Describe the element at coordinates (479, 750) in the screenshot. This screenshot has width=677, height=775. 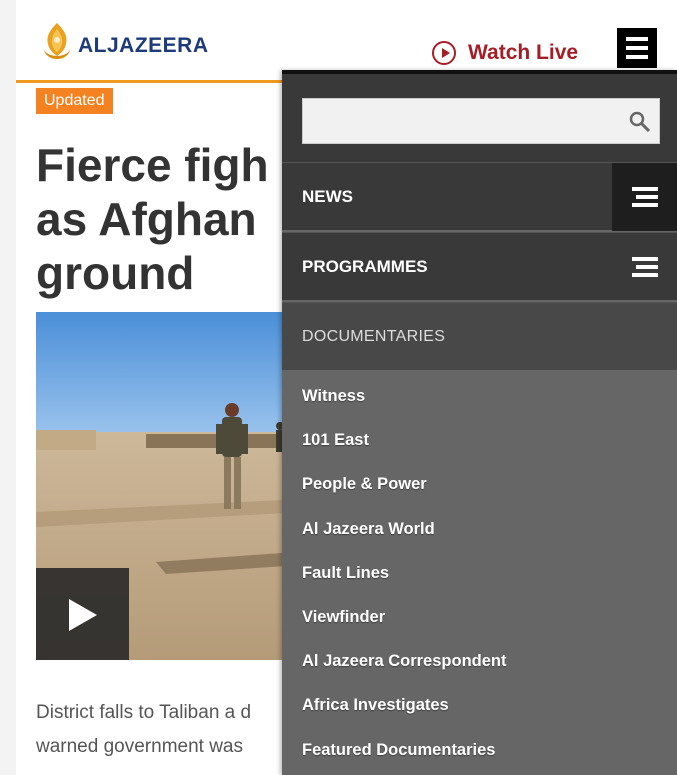
I see `nav-subitem-featured-documentaries: Featured Documentaries` at that location.